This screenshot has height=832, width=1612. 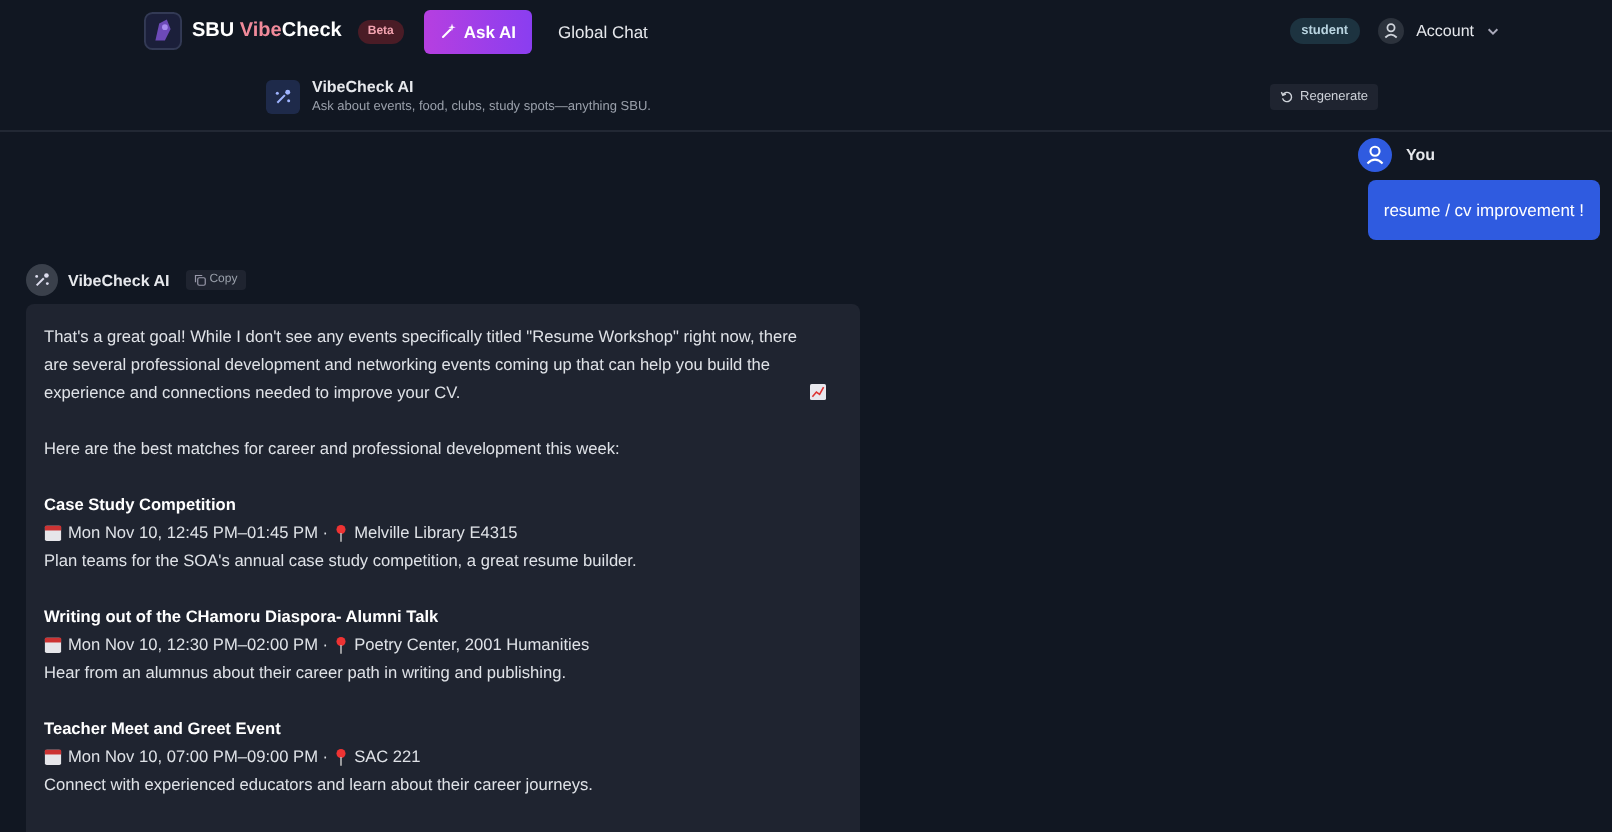 What do you see at coordinates (1421, 155) in the screenshot?
I see `author-name: You` at bounding box center [1421, 155].